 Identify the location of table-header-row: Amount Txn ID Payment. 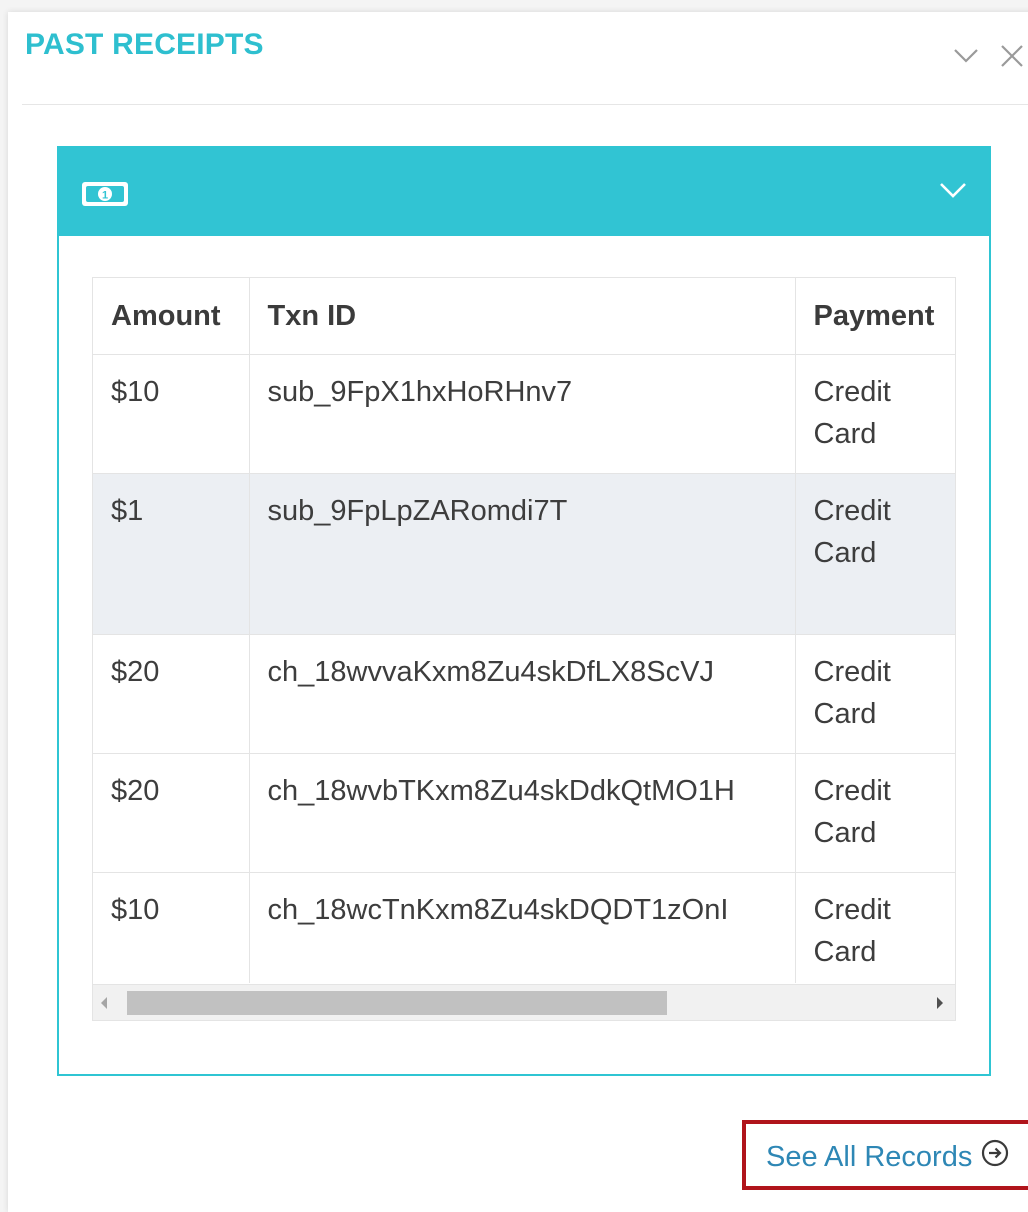
(524, 316).